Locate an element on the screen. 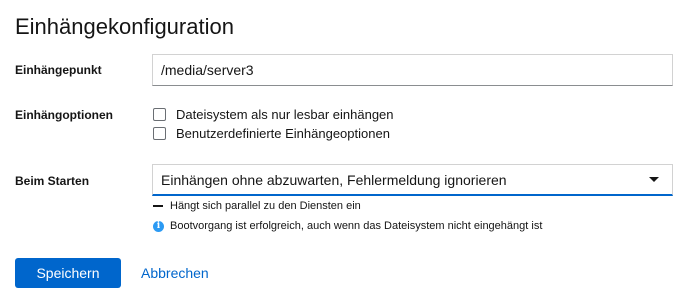  readonly-checkbox-row: Dateisystem als nur lesbar einhängen is located at coordinates (273, 114).